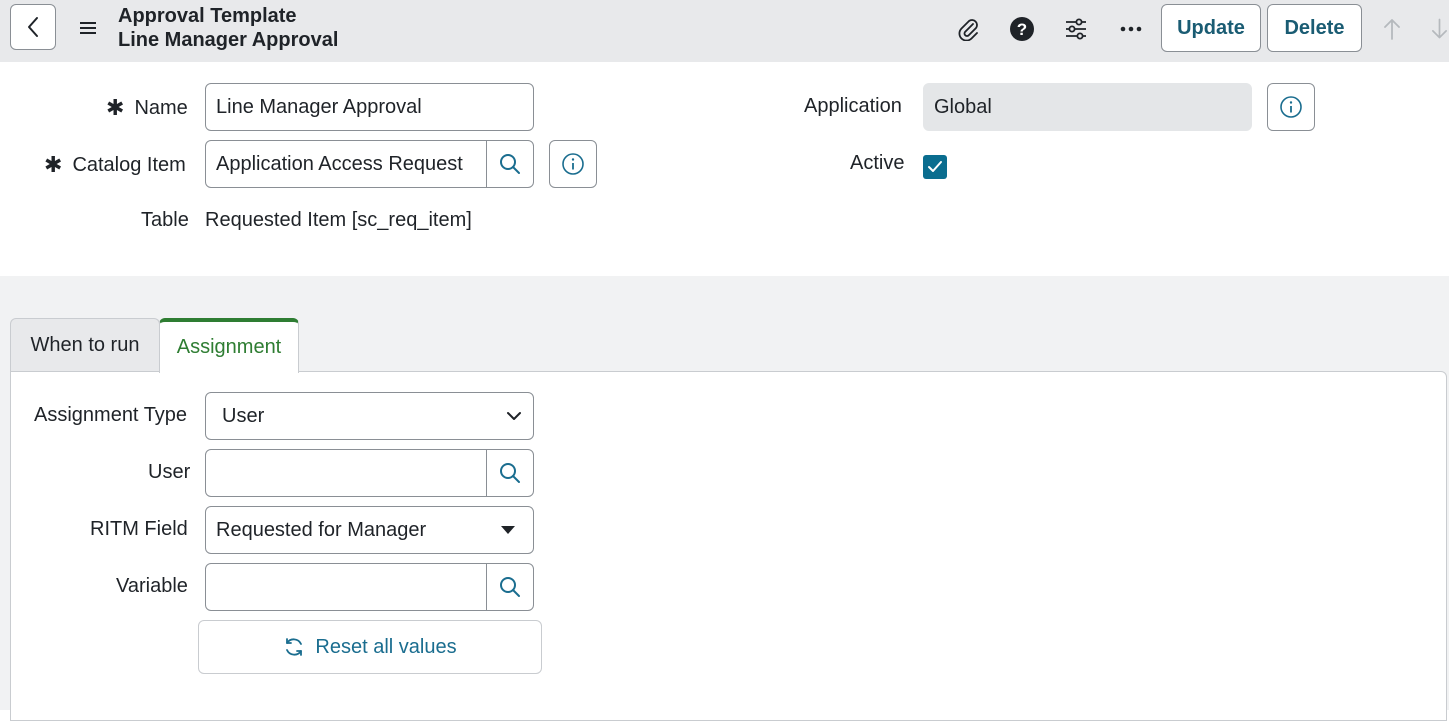 The height and width of the screenshot is (721, 1449). I want to click on variable-lookup, so click(369, 587).